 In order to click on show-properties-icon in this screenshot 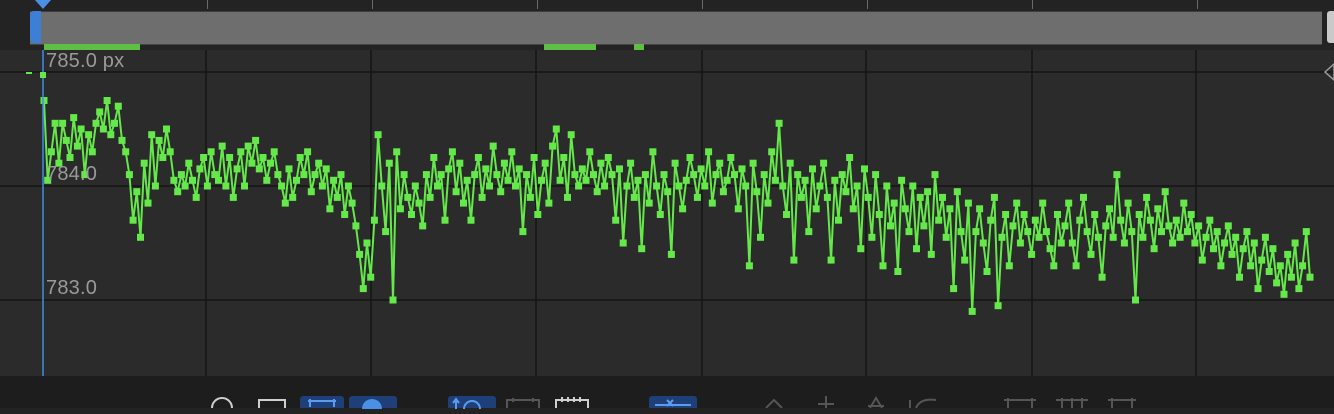, I will do `click(272, 402)`.